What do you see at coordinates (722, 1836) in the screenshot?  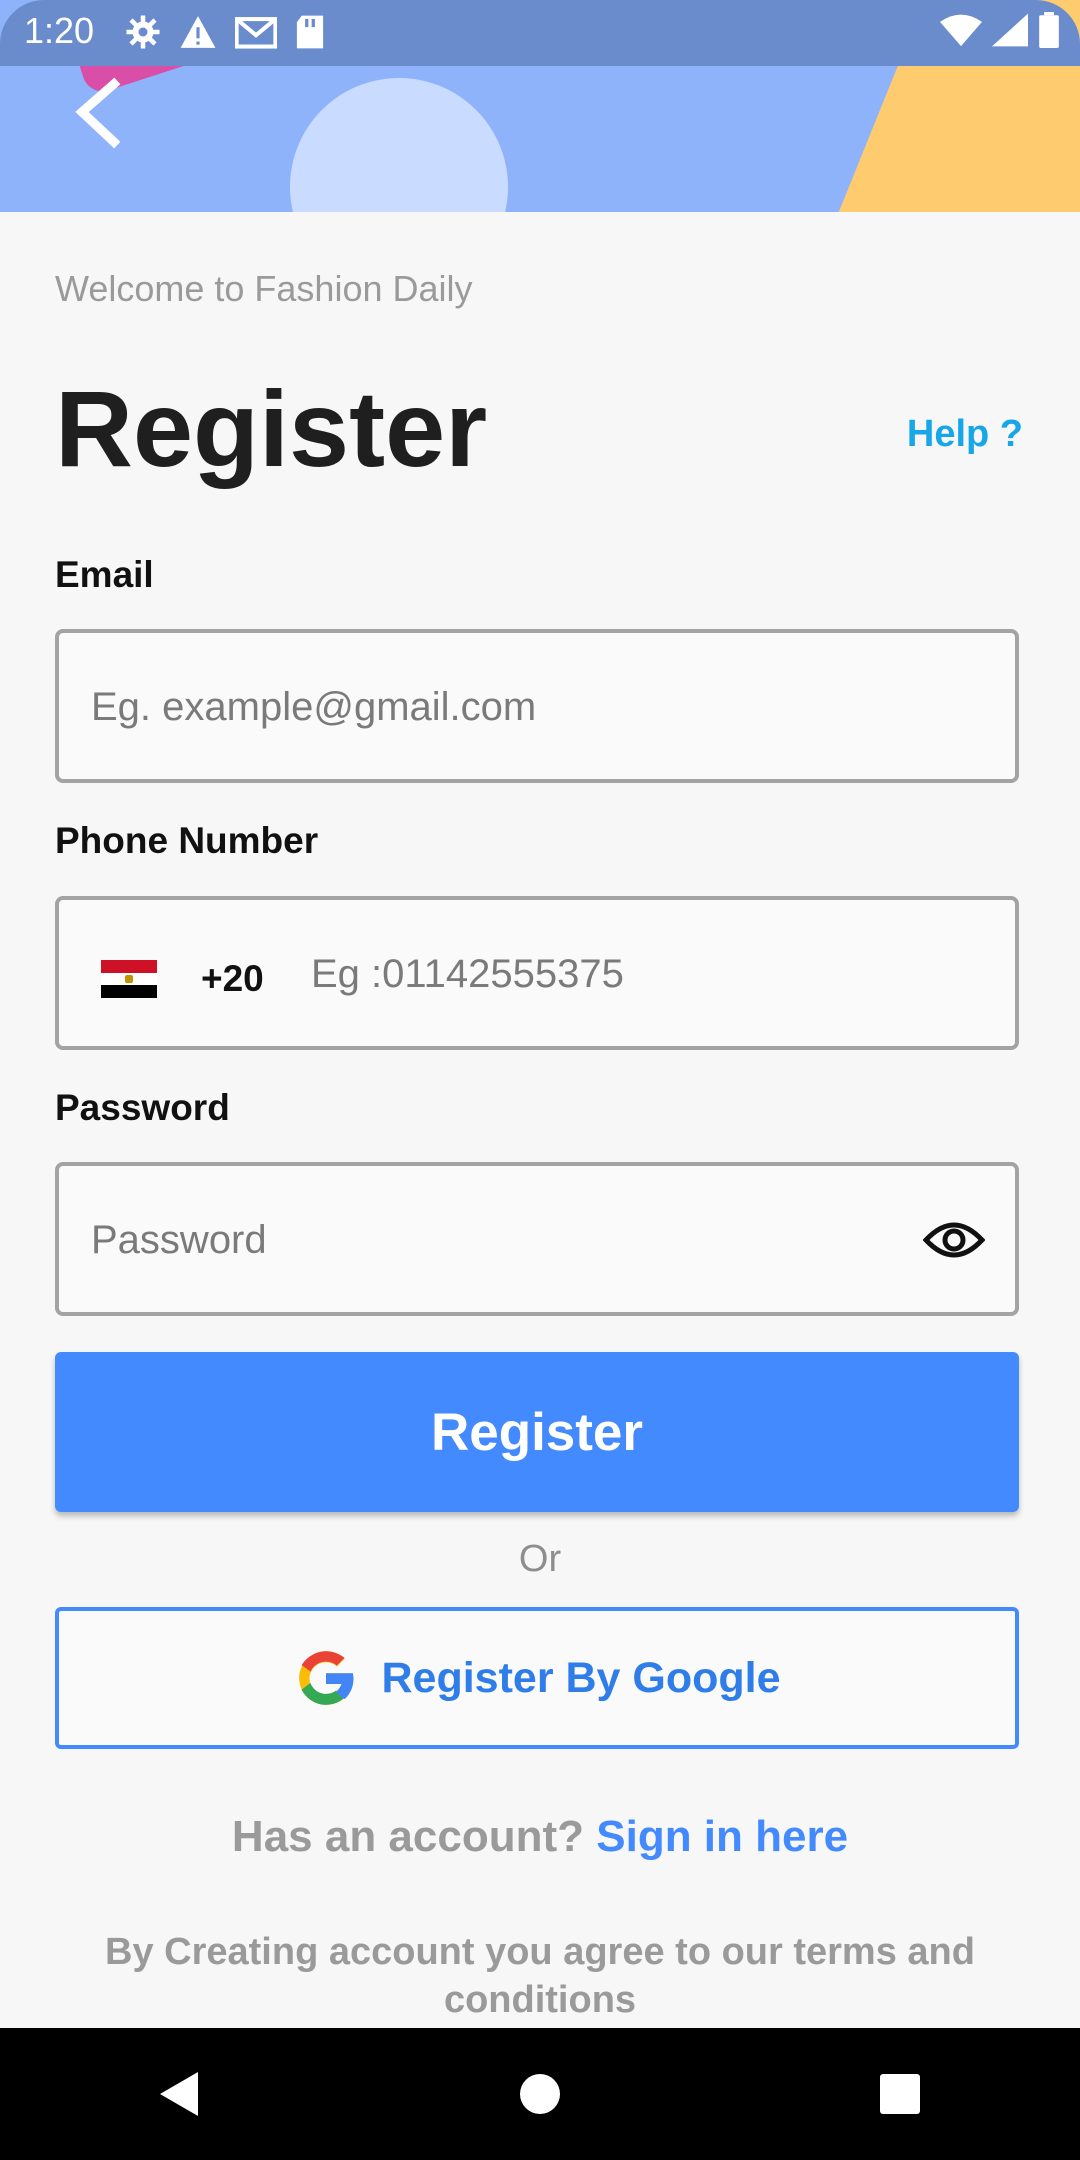 I see `sign-in-link: Sign in here` at bounding box center [722, 1836].